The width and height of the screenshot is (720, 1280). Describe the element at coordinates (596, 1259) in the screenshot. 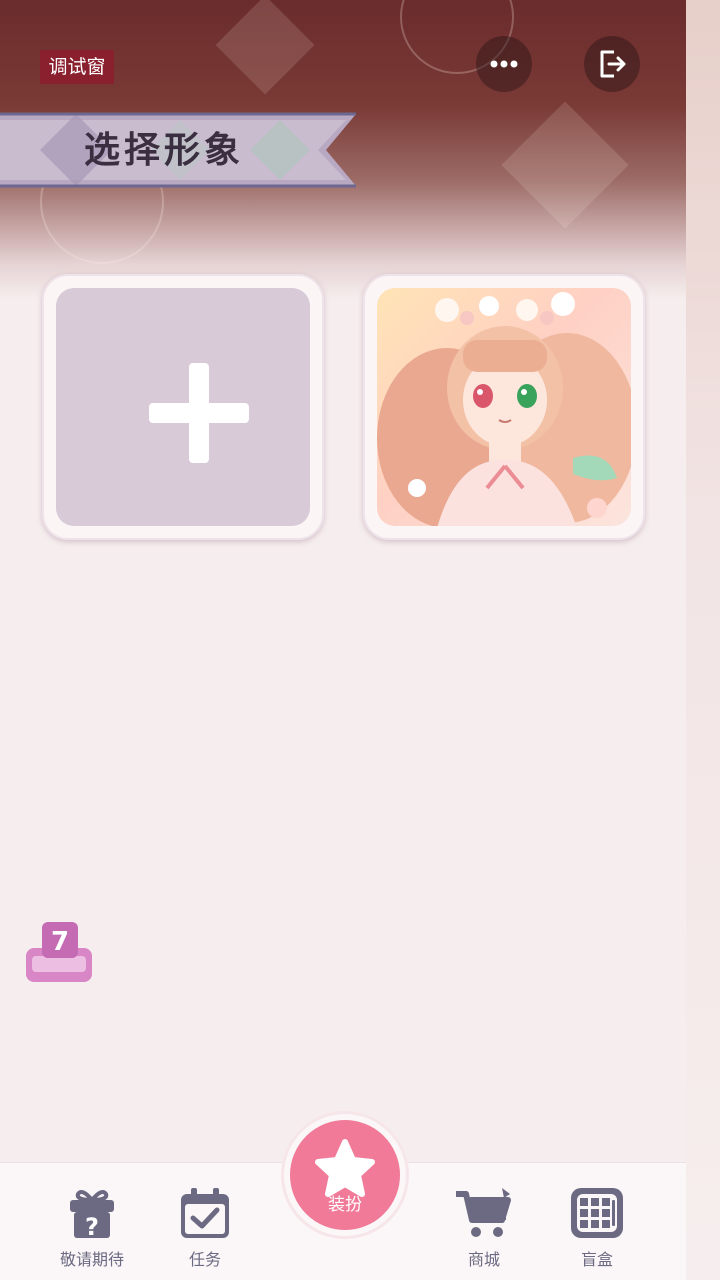

I see `nav-label: 盲盒` at that location.